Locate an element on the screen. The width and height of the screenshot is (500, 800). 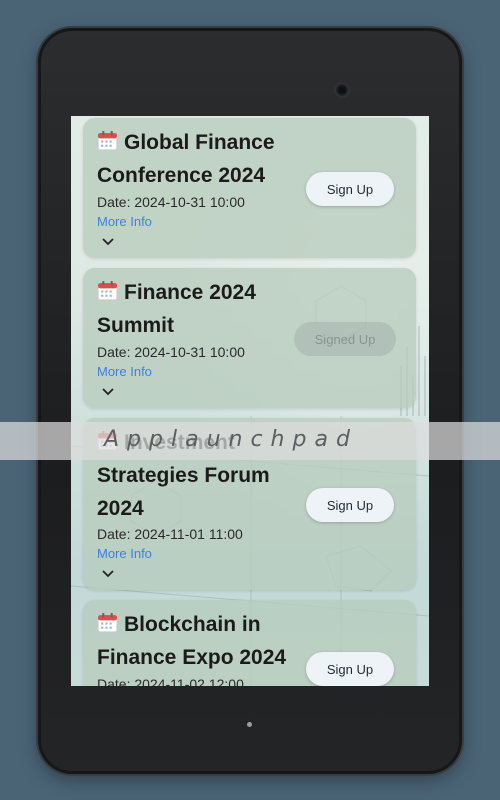
signed-up-button: Signed Up is located at coordinates (345, 339).